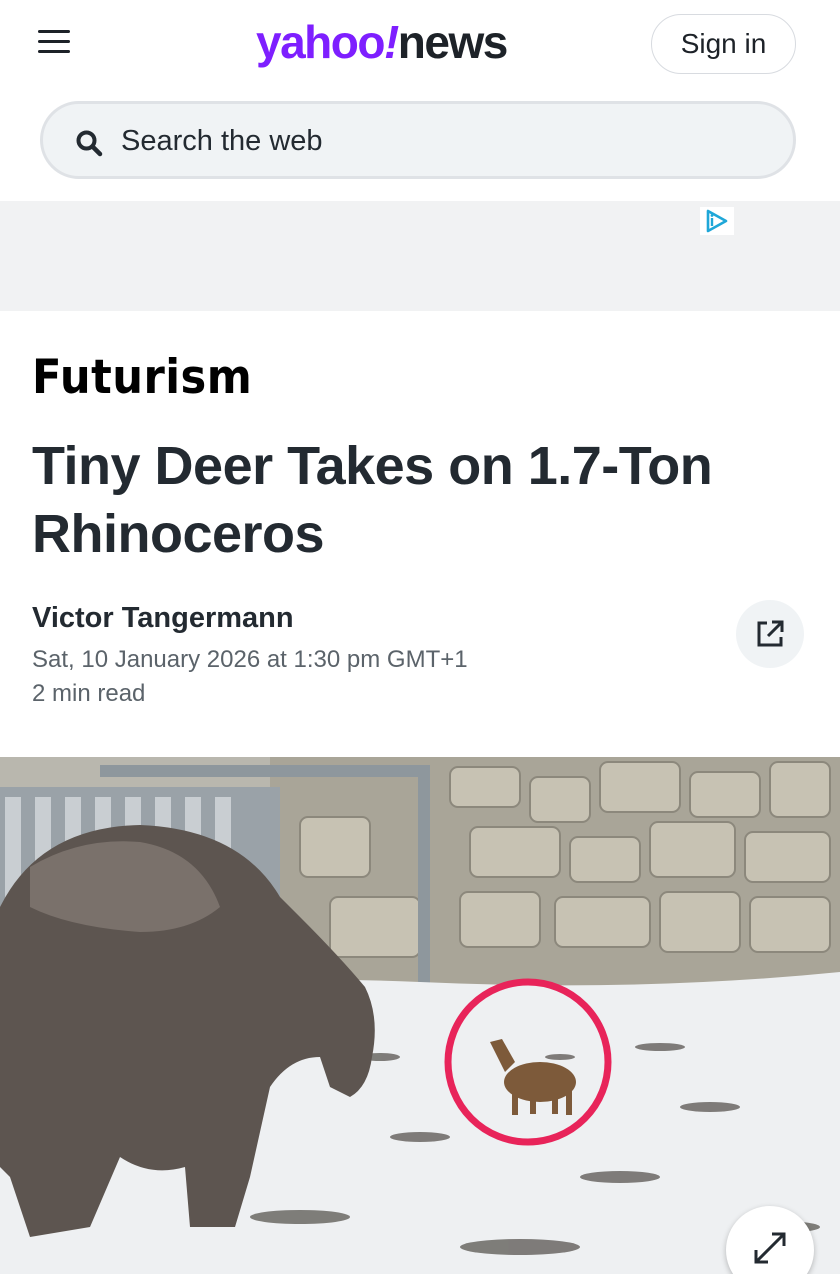 This screenshot has width=840, height=1274. Describe the element at coordinates (391, 42) in the screenshot. I see `logo-bang-text: !` at that location.